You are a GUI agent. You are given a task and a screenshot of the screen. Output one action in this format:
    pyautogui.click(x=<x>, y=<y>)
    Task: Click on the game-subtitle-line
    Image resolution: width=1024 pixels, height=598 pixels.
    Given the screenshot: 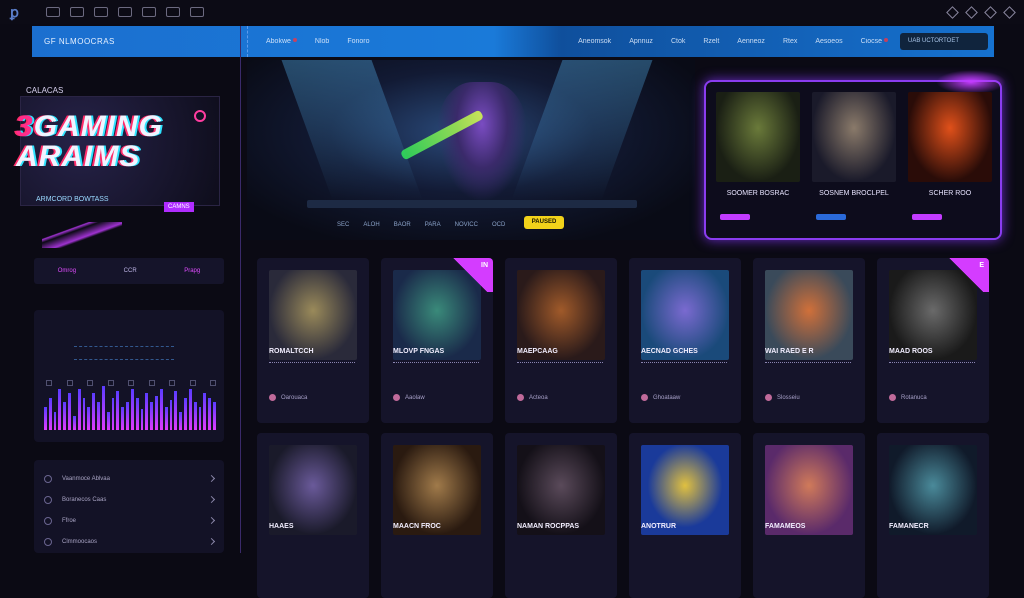 What is the action you would take?
    pyautogui.click(x=932, y=364)
    